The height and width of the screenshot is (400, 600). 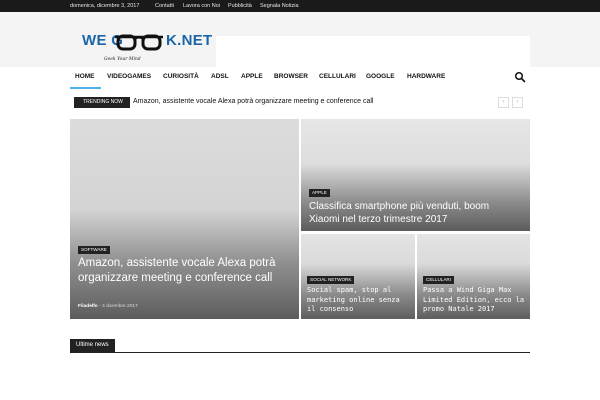 What do you see at coordinates (85, 76) in the screenshot?
I see `nav-item-home: HOME` at bounding box center [85, 76].